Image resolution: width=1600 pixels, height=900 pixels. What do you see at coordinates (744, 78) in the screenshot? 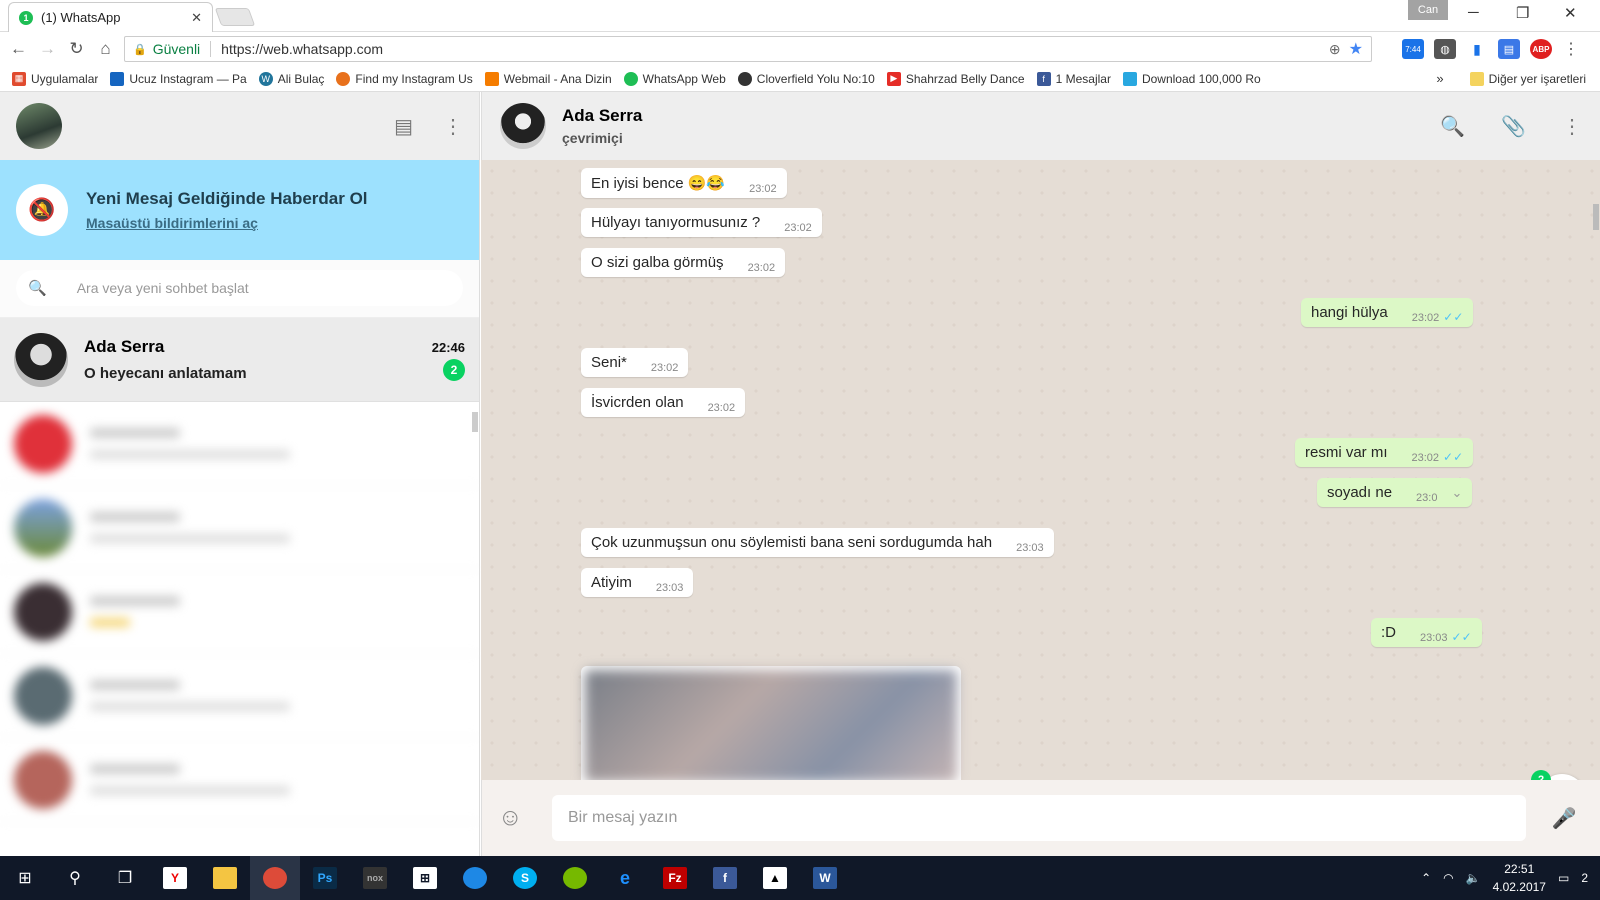
I see `film-reel-icon` at bounding box center [744, 78].